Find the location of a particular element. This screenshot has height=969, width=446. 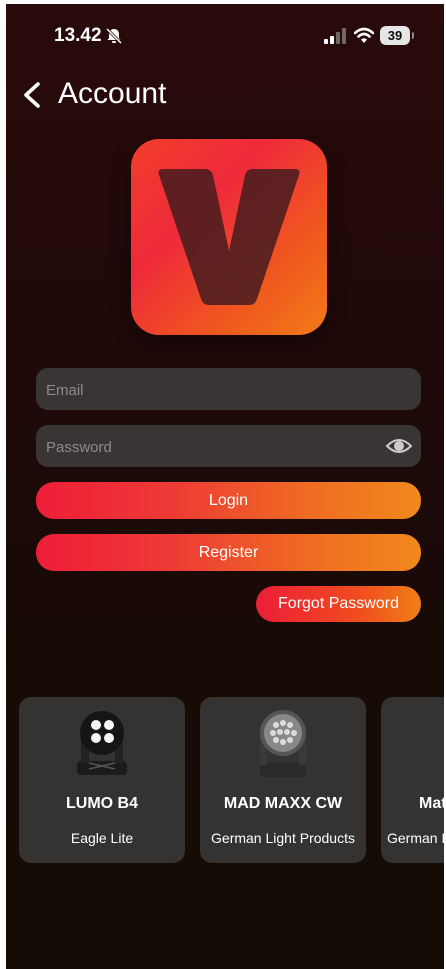

wifi-icon is located at coordinates (364, 35).